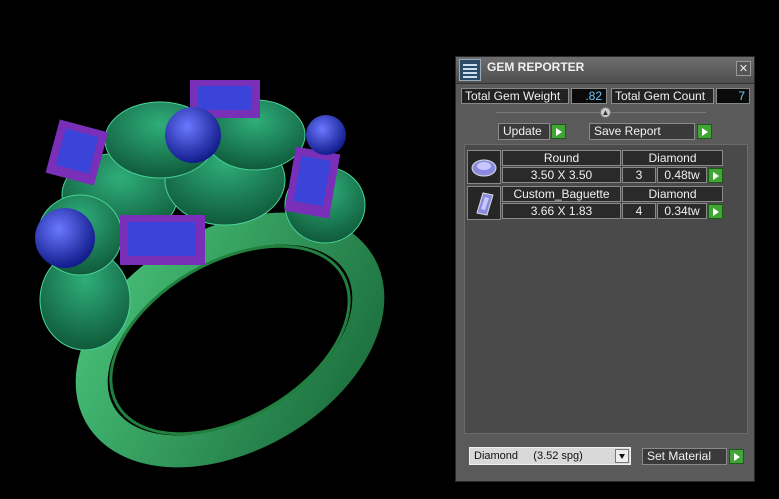 The height and width of the screenshot is (499, 779). What do you see at coordinates (642, 131) in the screenshot?
I see `save-report-button: Save Report` at bounding box center [642, 131].